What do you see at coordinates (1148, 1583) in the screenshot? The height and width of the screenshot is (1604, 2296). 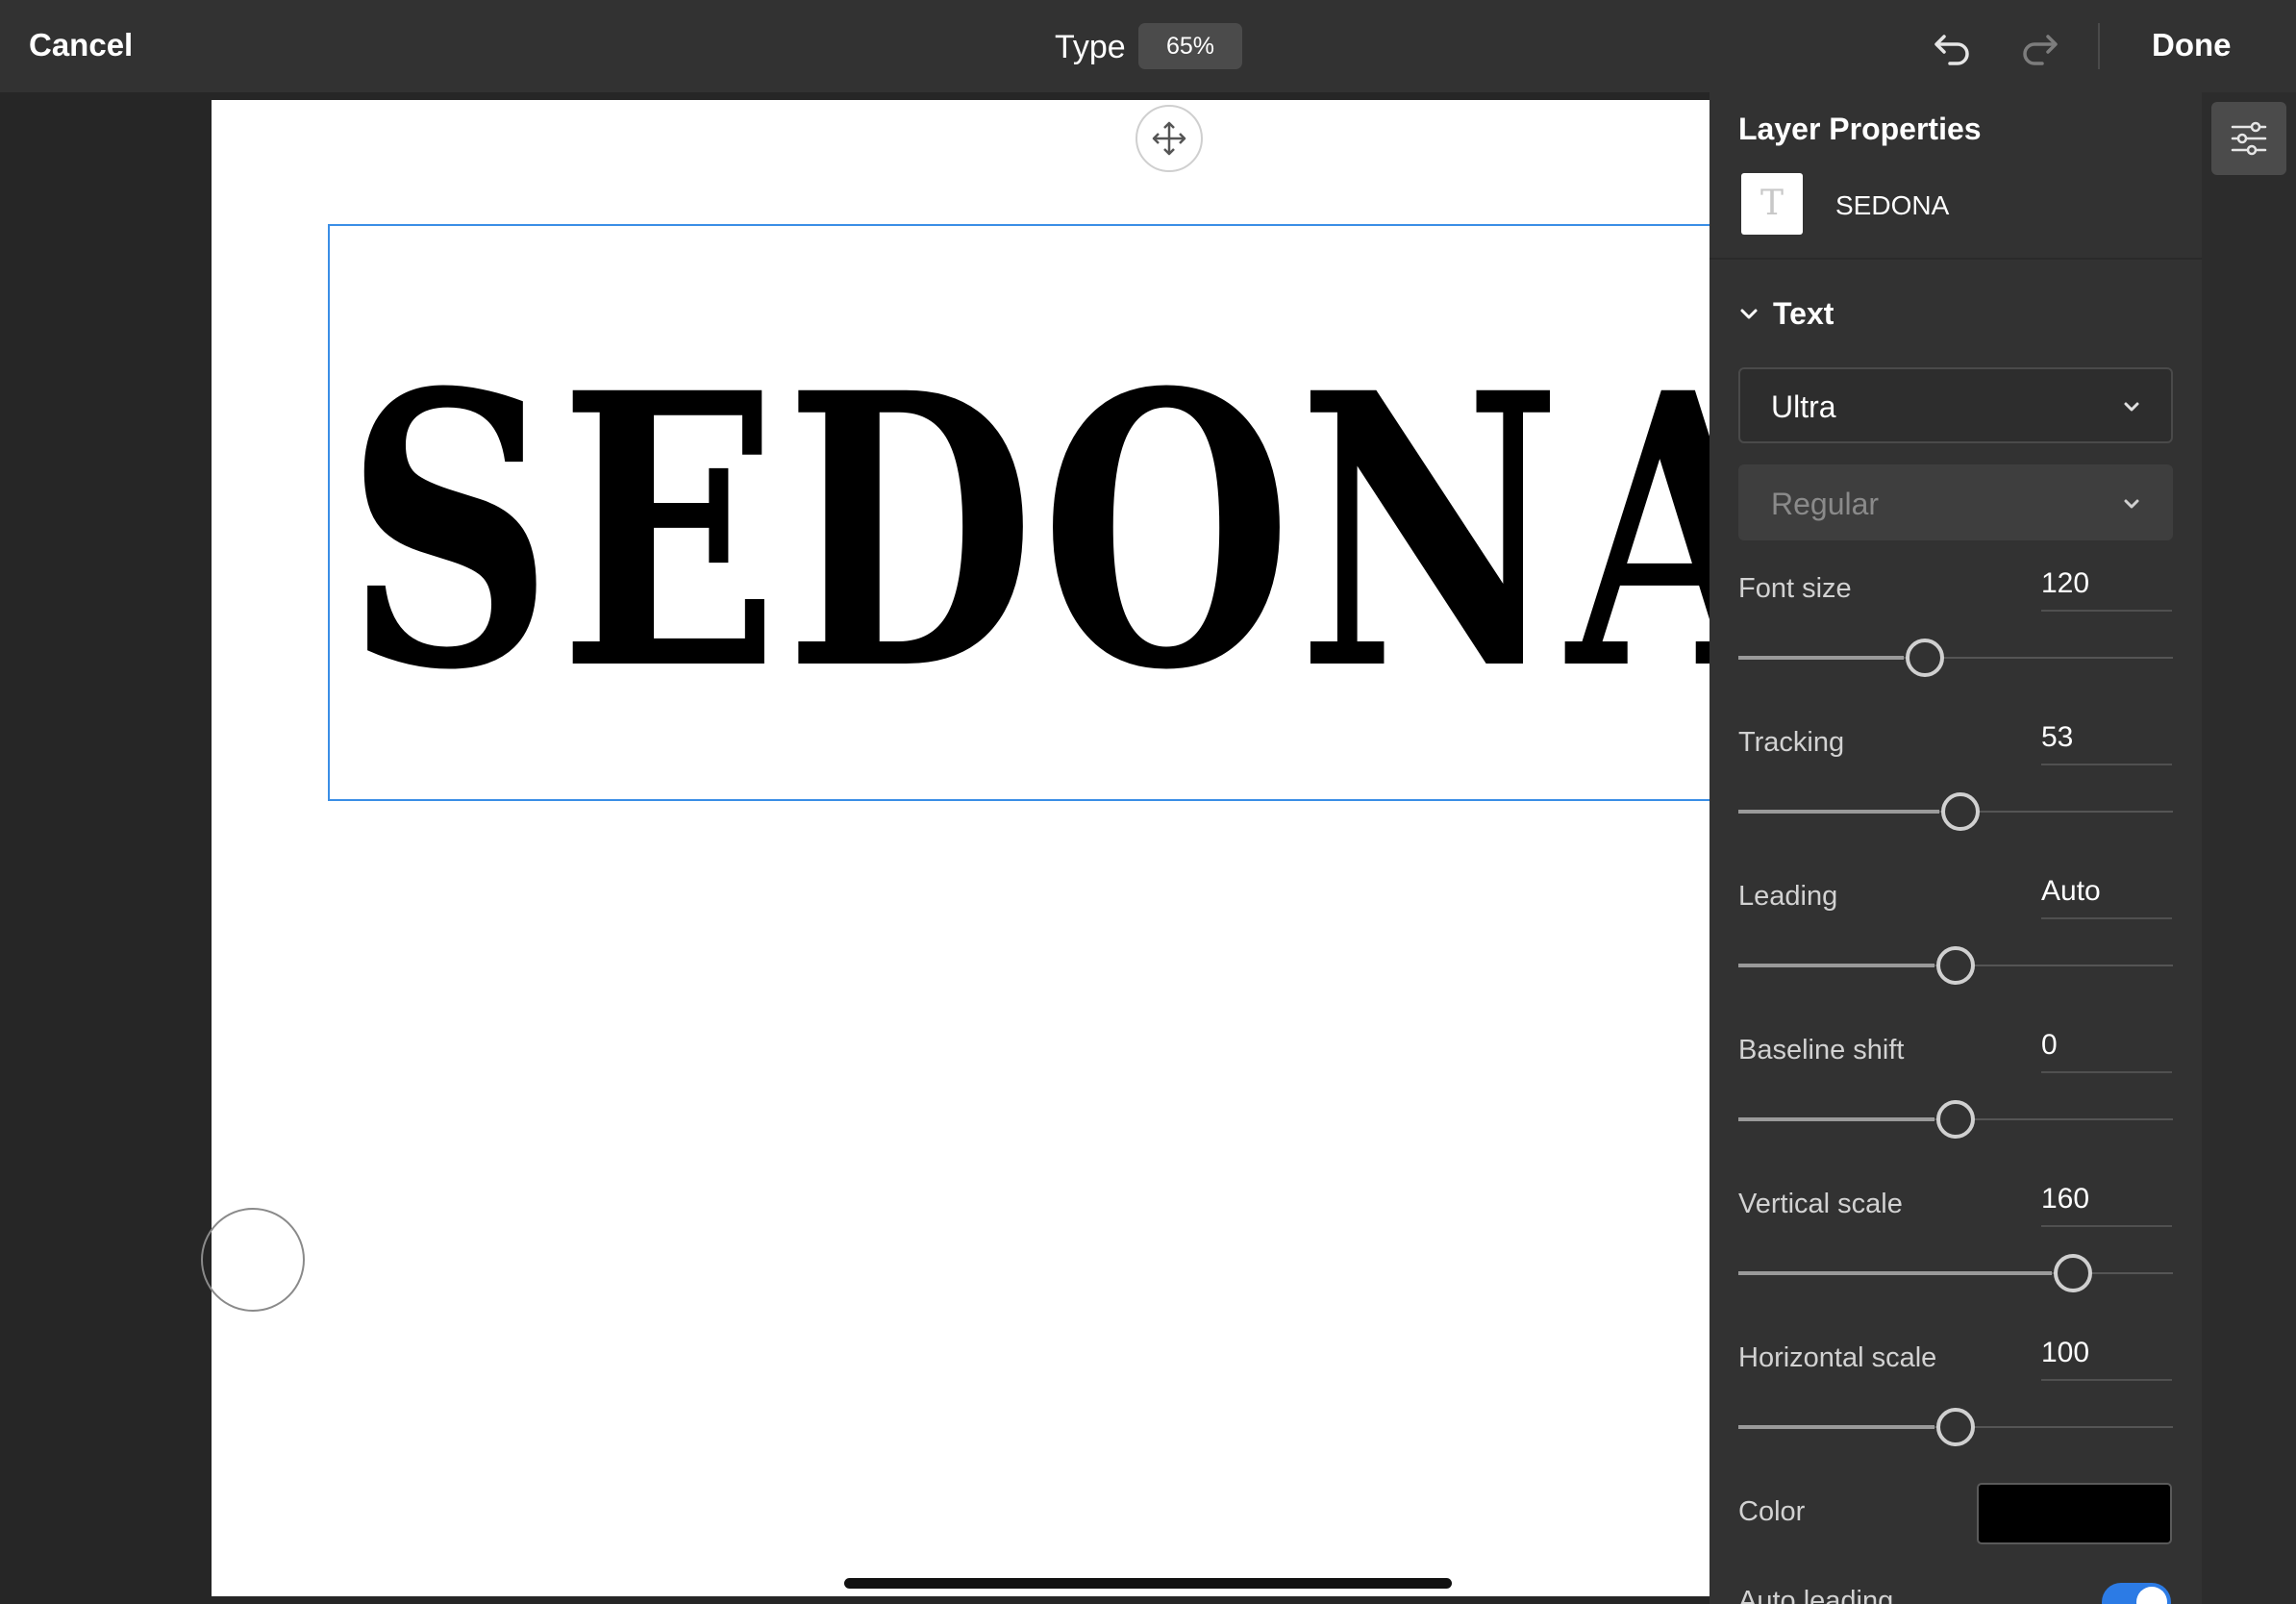 I see `home-indicator` at bounding box center [1148, 1583].